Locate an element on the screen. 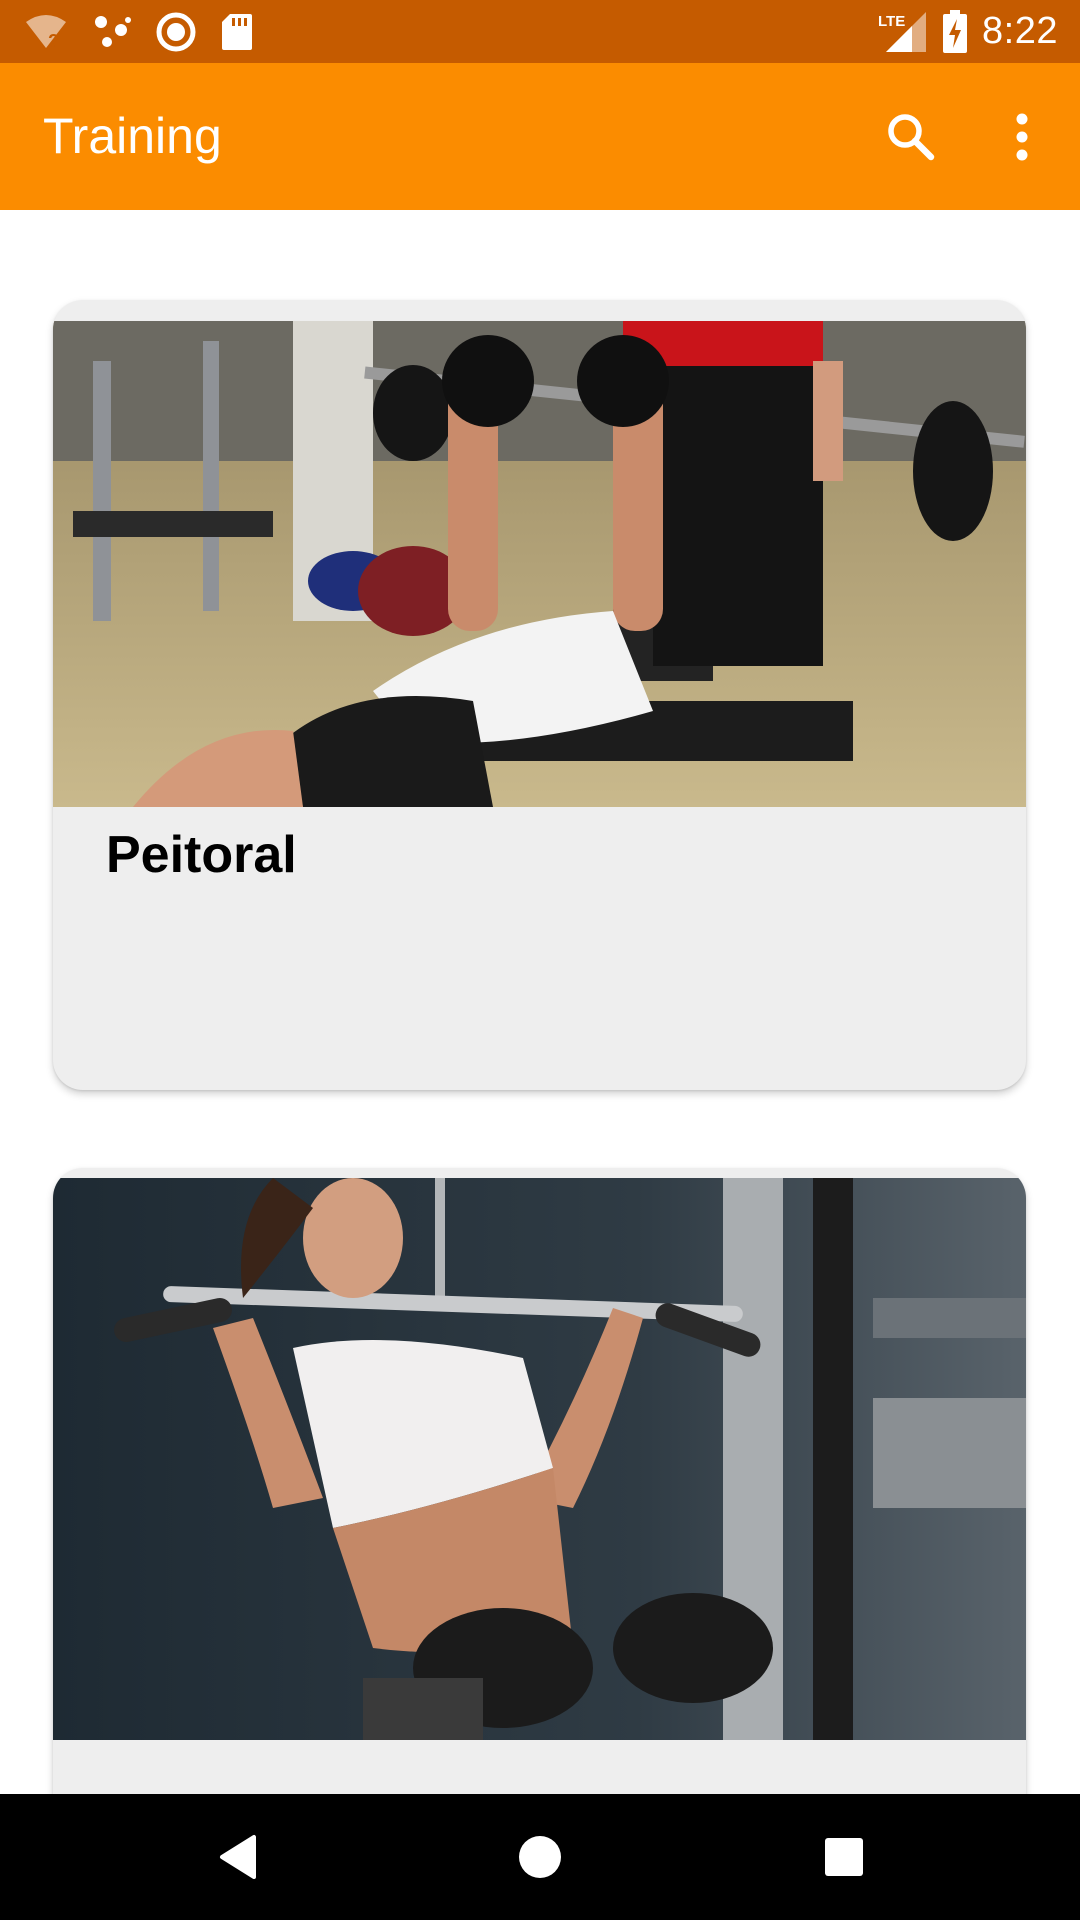 Image resolution: width=1080 pixels, height=1920 pixels. more-vert-icon is located at coordinates (1022, 137).